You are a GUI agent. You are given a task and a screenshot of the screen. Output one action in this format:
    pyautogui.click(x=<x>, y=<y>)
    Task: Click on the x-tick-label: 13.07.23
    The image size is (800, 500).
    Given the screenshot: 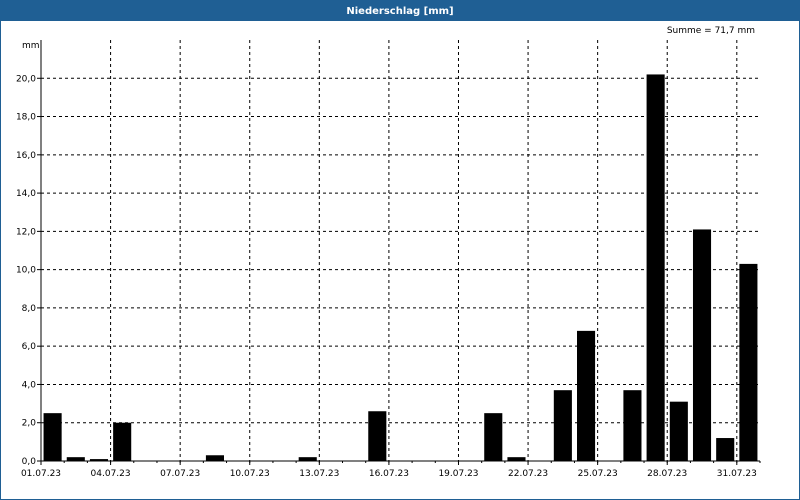 What is the action you would take?
    pyautogui.click(x=319, y=474)
    